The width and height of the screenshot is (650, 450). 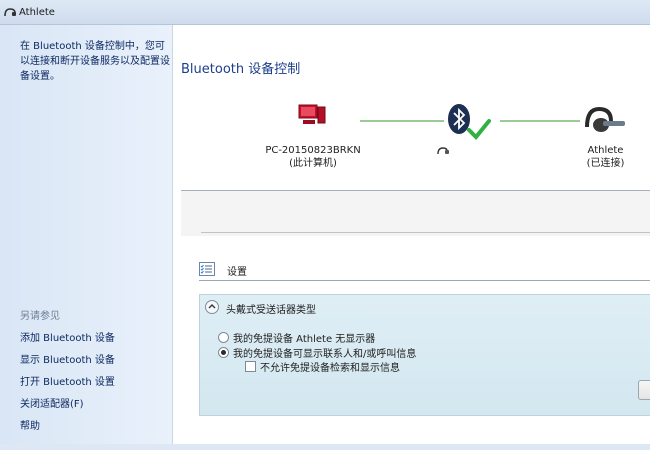 What do you see at coordinates (207, 269) in the screenshot?
I see `settings-list-icon` at bounding box center [207, 269].